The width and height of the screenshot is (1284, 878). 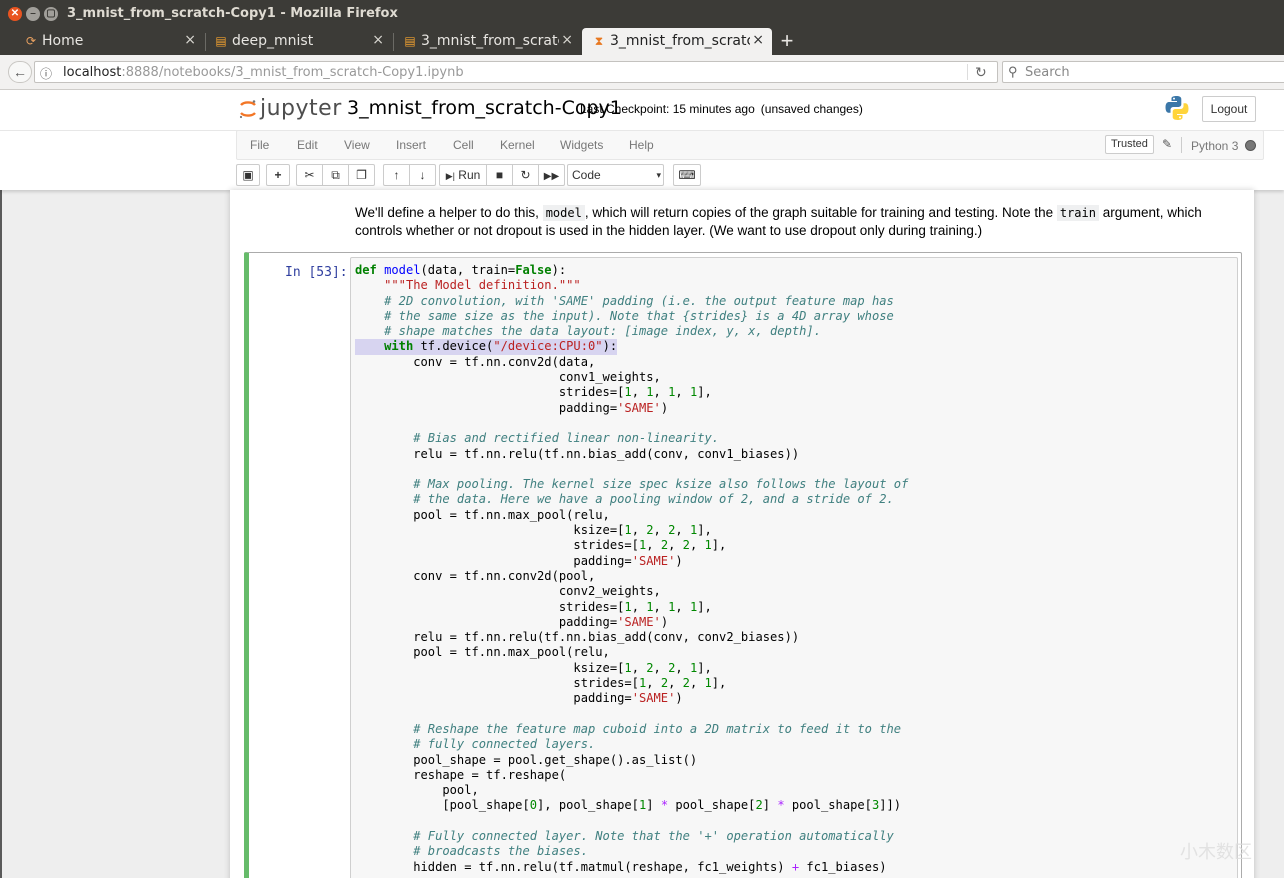 I want to click on kernel-busy-indicator, so click(x=1250, y=145).